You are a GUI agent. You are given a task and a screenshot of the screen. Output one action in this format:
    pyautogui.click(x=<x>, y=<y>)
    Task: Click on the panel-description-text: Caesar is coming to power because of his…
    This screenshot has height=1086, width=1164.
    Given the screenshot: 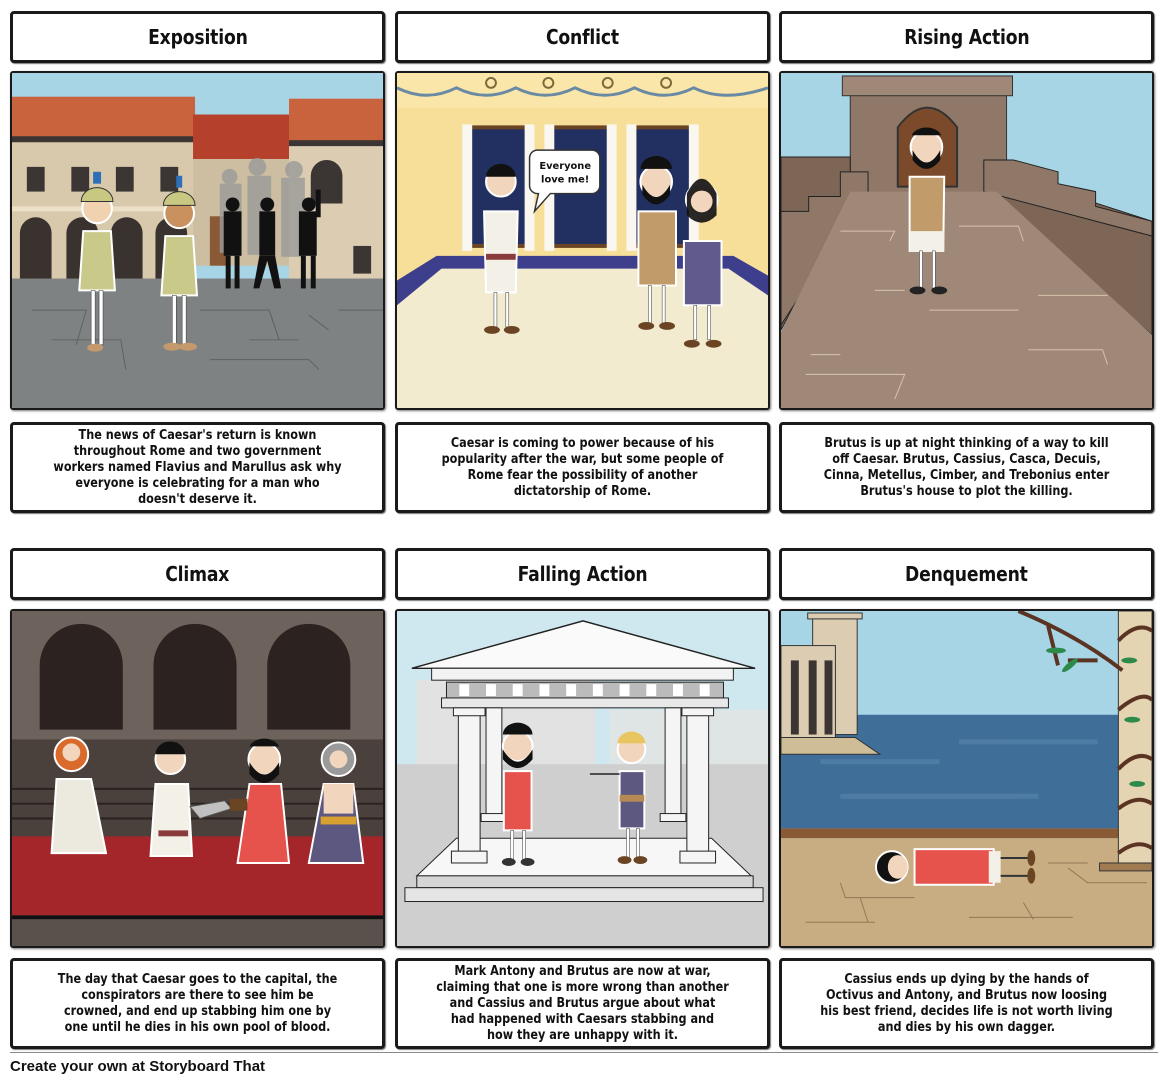 What is the action you would take?
    pyautogui.click(x=582, y=467)
    